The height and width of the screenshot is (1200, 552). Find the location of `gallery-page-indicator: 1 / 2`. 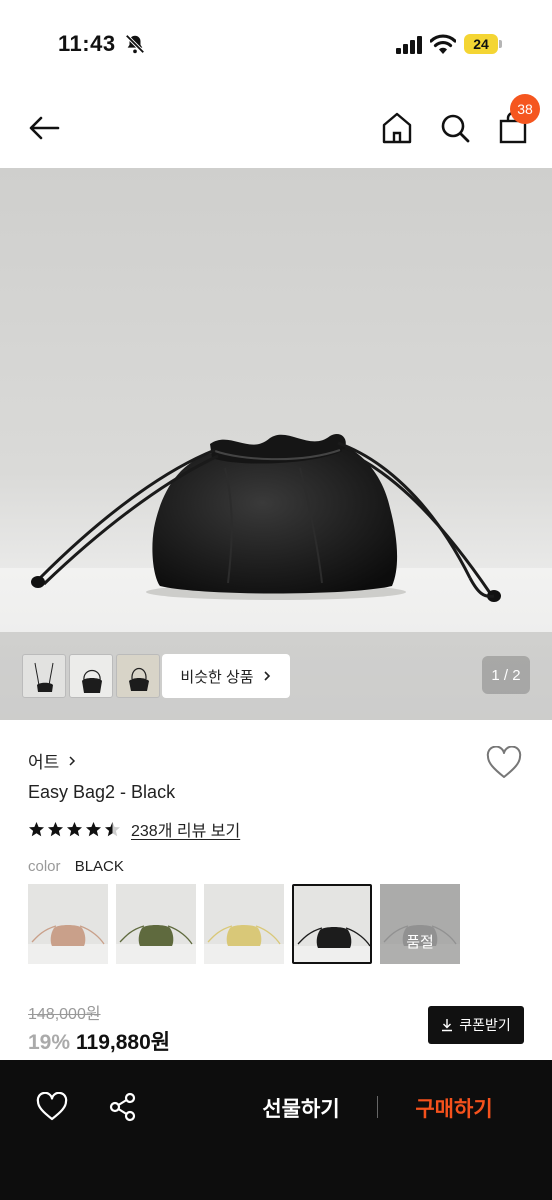

gallery-page-indicator: 1 / 2 is located at coordinates (506, 675).